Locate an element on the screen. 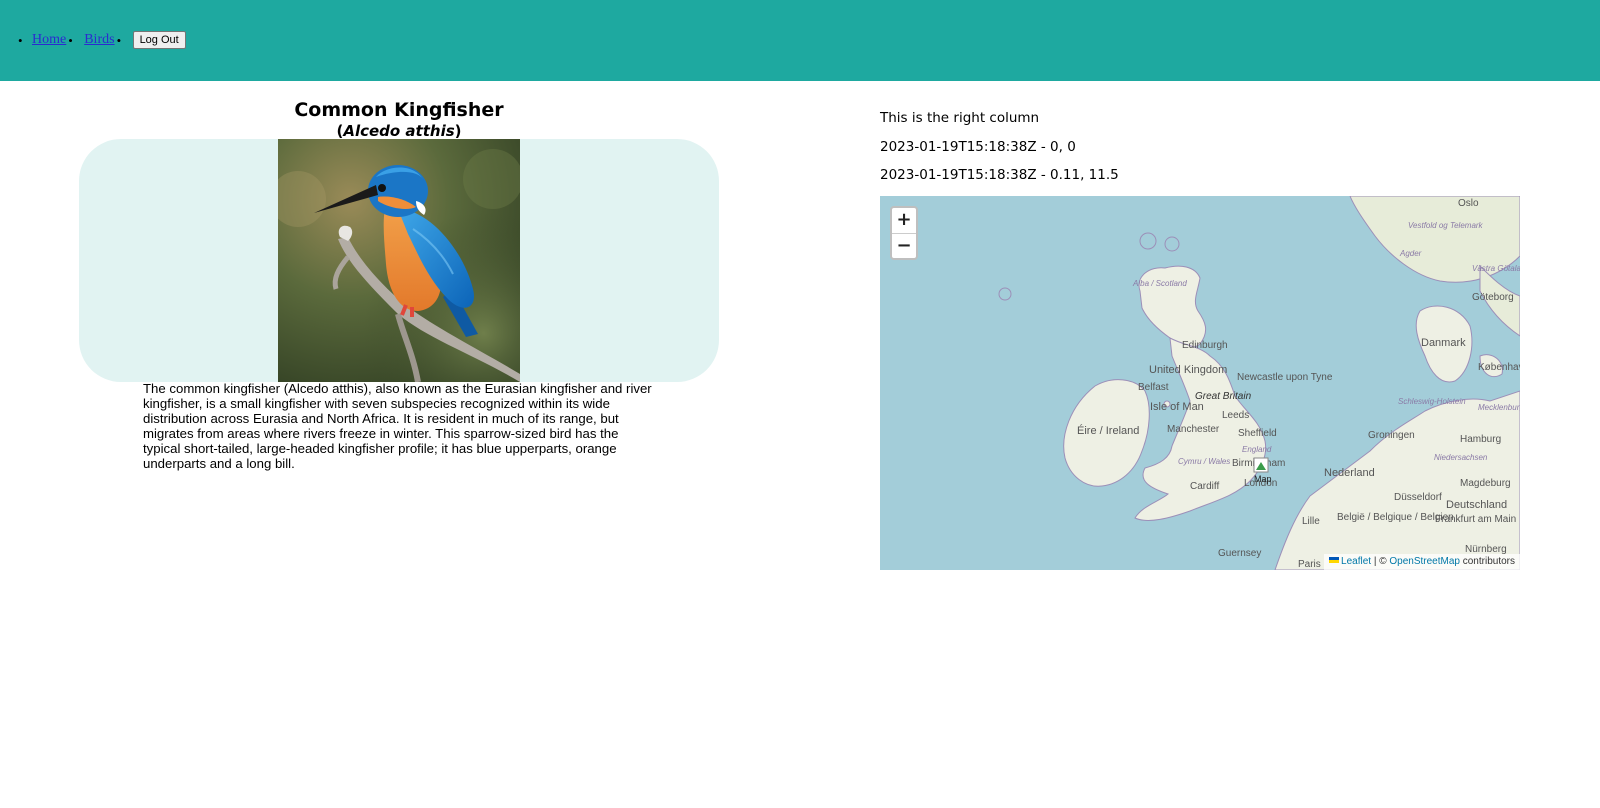 The width and height of the screenshot is (1600, 808). reading-line: 2023-01-19T15:18:38Z - 0.11, 11.5 is located at coordinates (999, 175).